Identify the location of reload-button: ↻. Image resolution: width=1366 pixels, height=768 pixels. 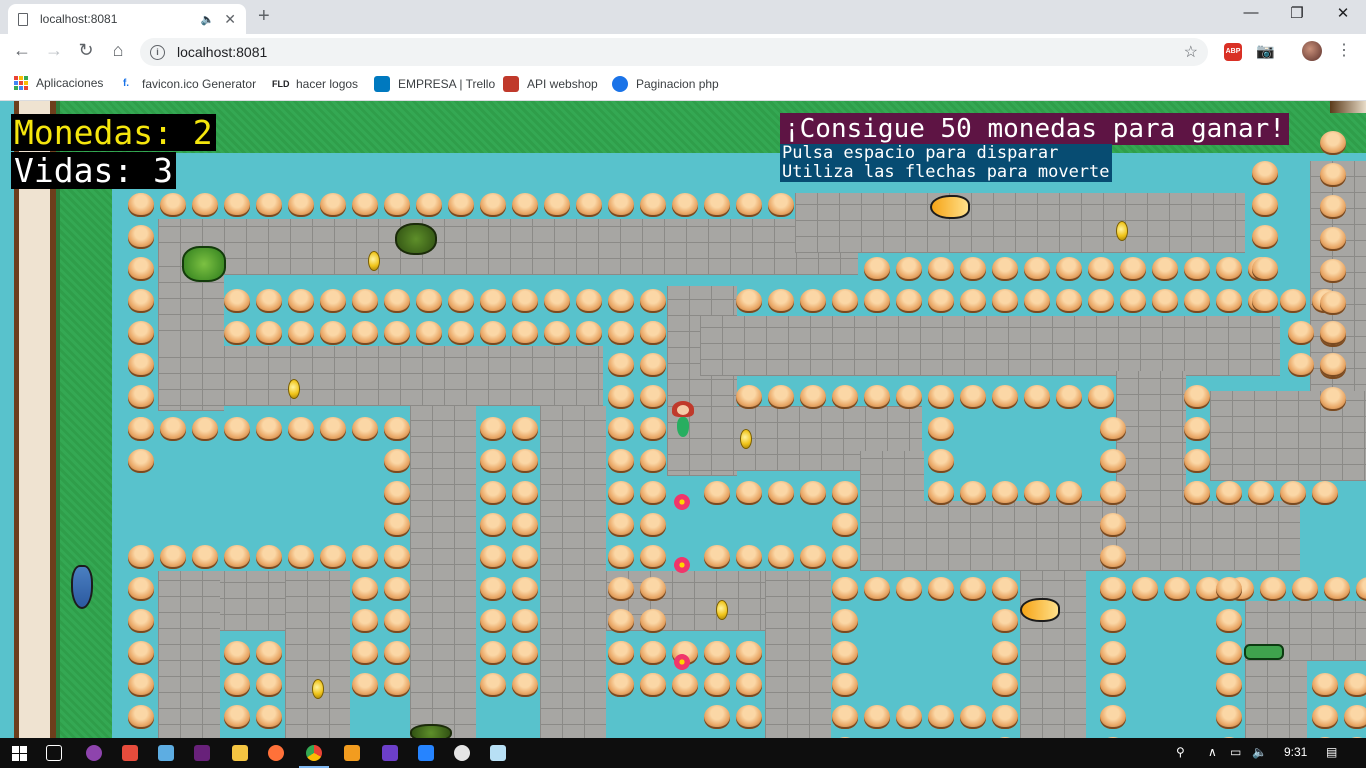
(86, 50).